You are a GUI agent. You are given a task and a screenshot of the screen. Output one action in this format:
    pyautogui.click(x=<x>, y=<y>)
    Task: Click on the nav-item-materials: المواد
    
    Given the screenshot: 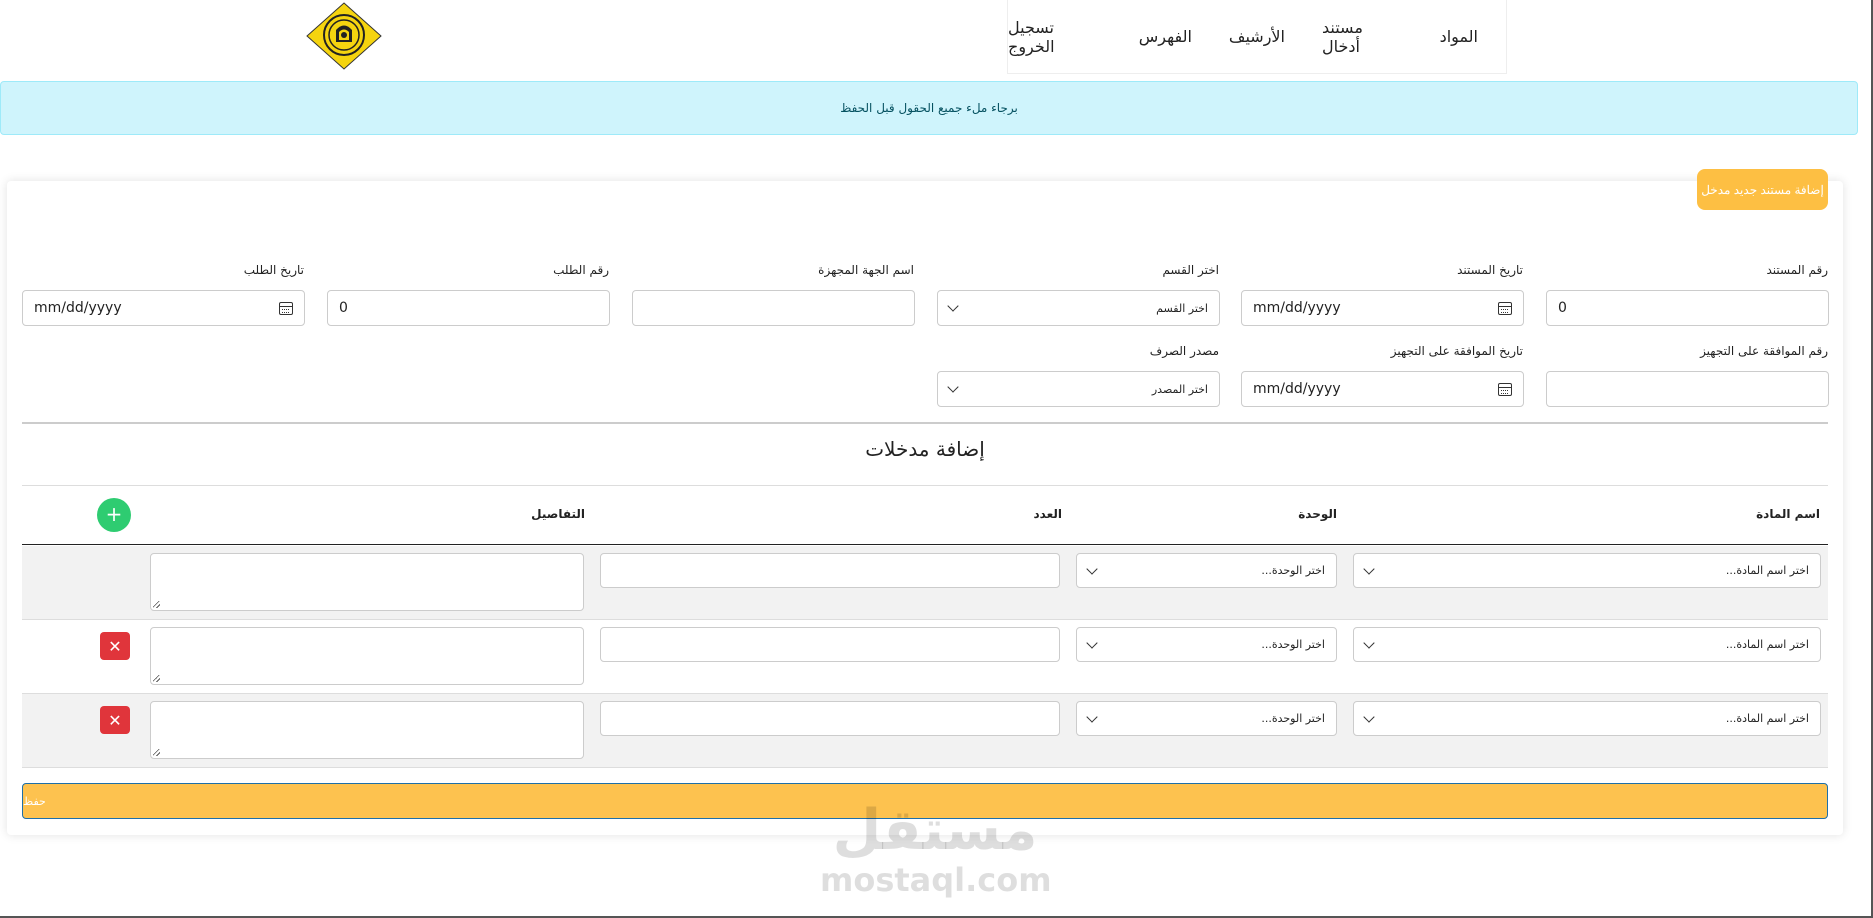 What is the action you would take?
    pyautogui.click(x=1459, y=36)
    